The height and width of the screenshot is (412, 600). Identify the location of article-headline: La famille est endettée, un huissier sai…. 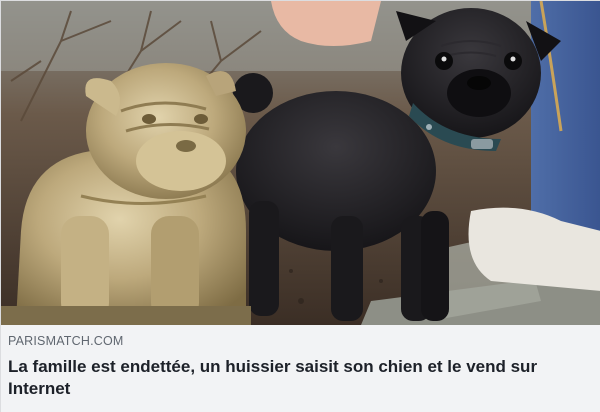
(301, 378).